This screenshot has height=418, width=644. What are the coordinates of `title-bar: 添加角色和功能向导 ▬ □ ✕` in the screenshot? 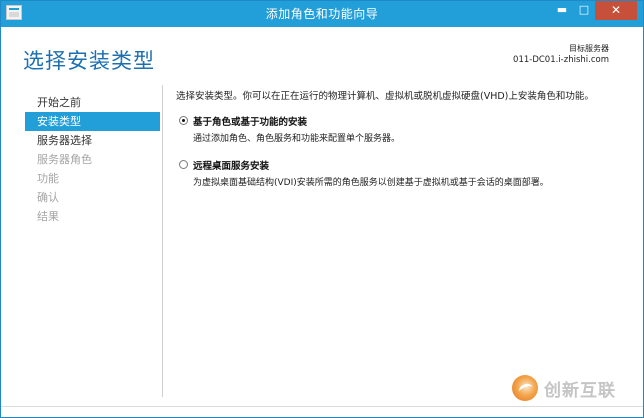 It's located at (322, 14).